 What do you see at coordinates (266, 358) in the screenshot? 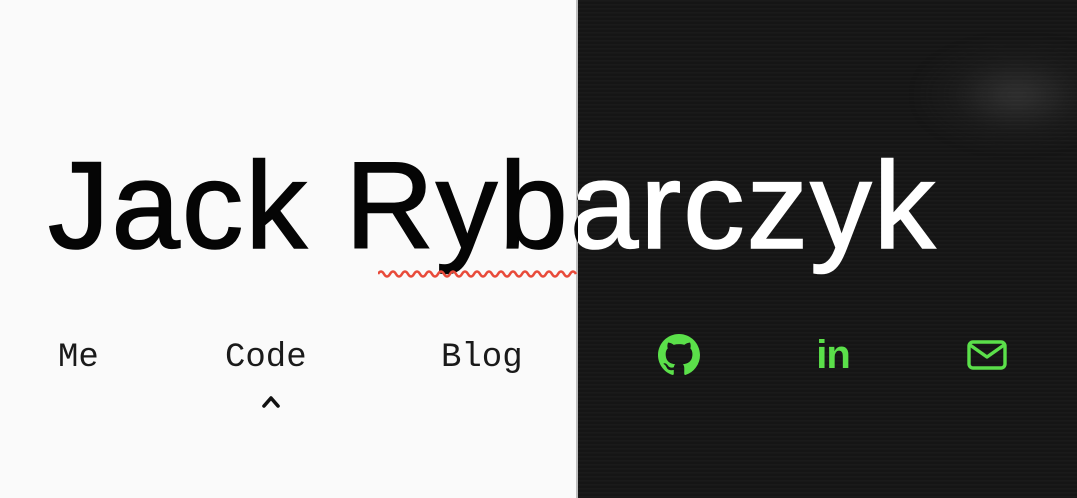
I see `nav-code: Code` at bounding box center [266, 358].